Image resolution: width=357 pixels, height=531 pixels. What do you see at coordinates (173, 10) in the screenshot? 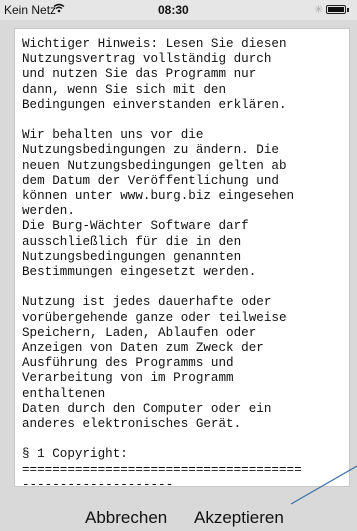
I see `clock: 08:30` at bounding box center [173, 10].